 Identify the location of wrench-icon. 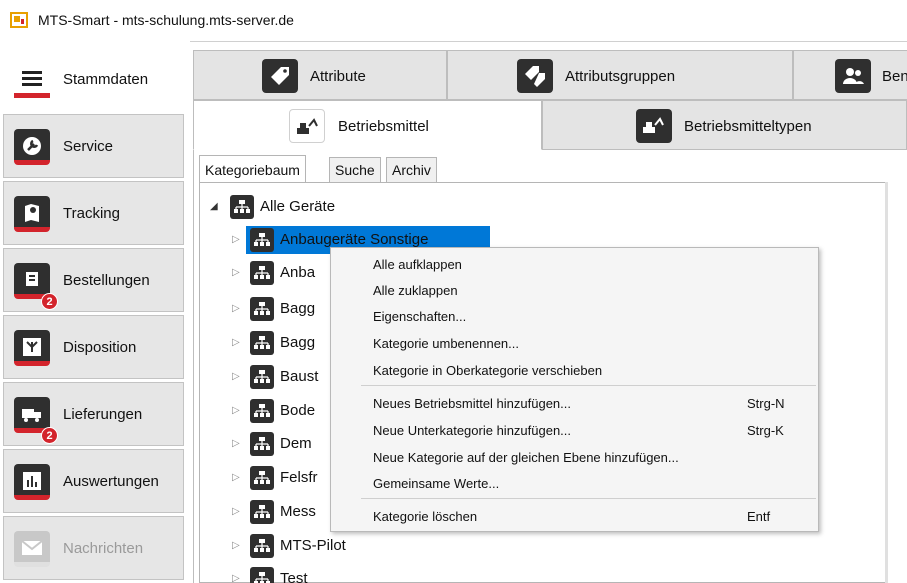
(32, 147).